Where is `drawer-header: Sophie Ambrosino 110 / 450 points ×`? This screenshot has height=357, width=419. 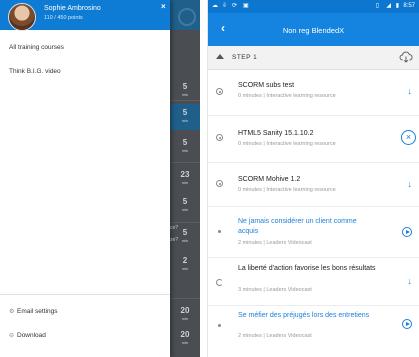 drawer-header: Sophie Ambrosino 110 / 450 points × is located at coordinates (85, 15).